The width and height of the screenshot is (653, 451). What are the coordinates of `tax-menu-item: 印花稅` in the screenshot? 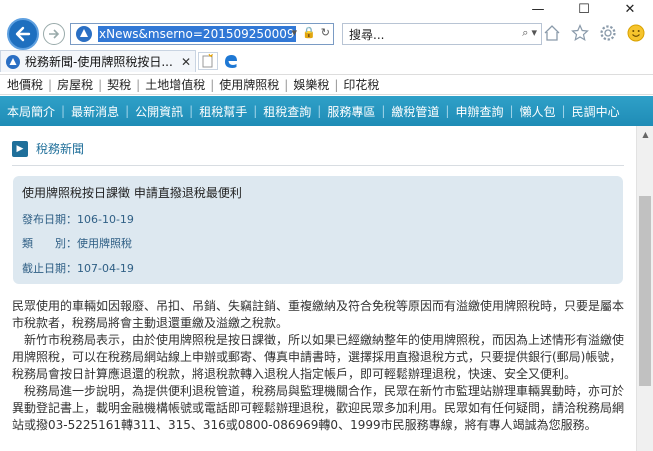 It's located at (361, 84).